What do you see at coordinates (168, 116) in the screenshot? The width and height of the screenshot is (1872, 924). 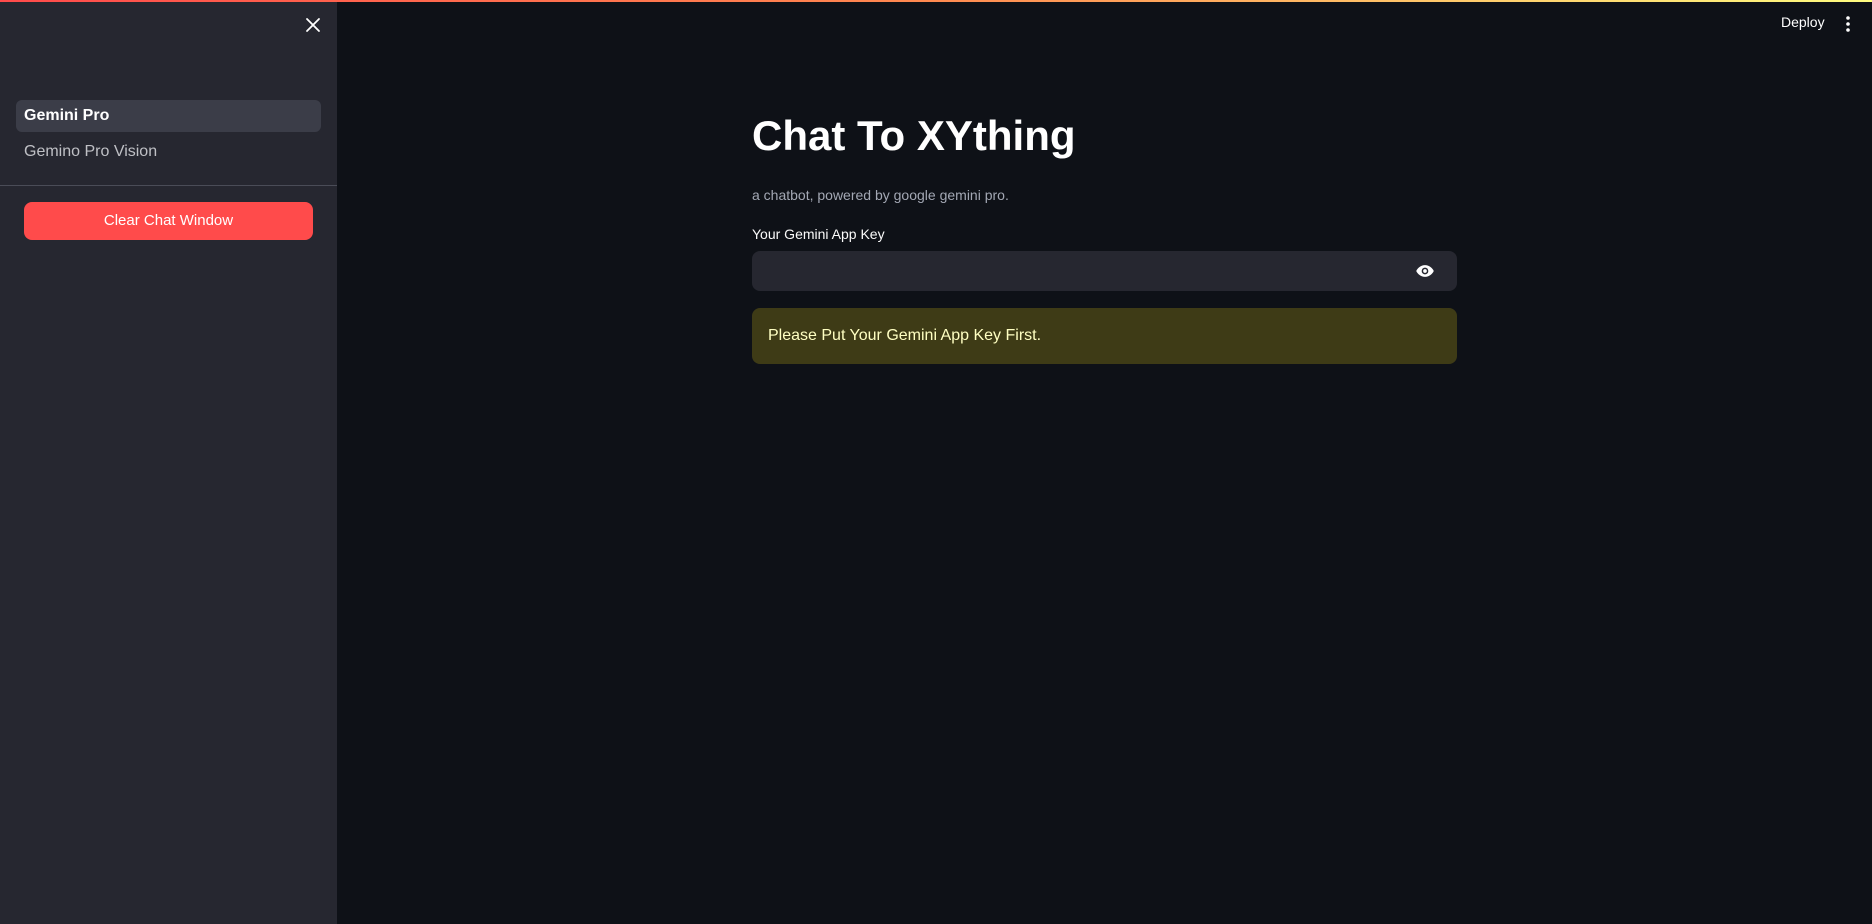 I see `sidebar-item-gemini-pro: Gemini Pro` at bounding box center [168, 116].